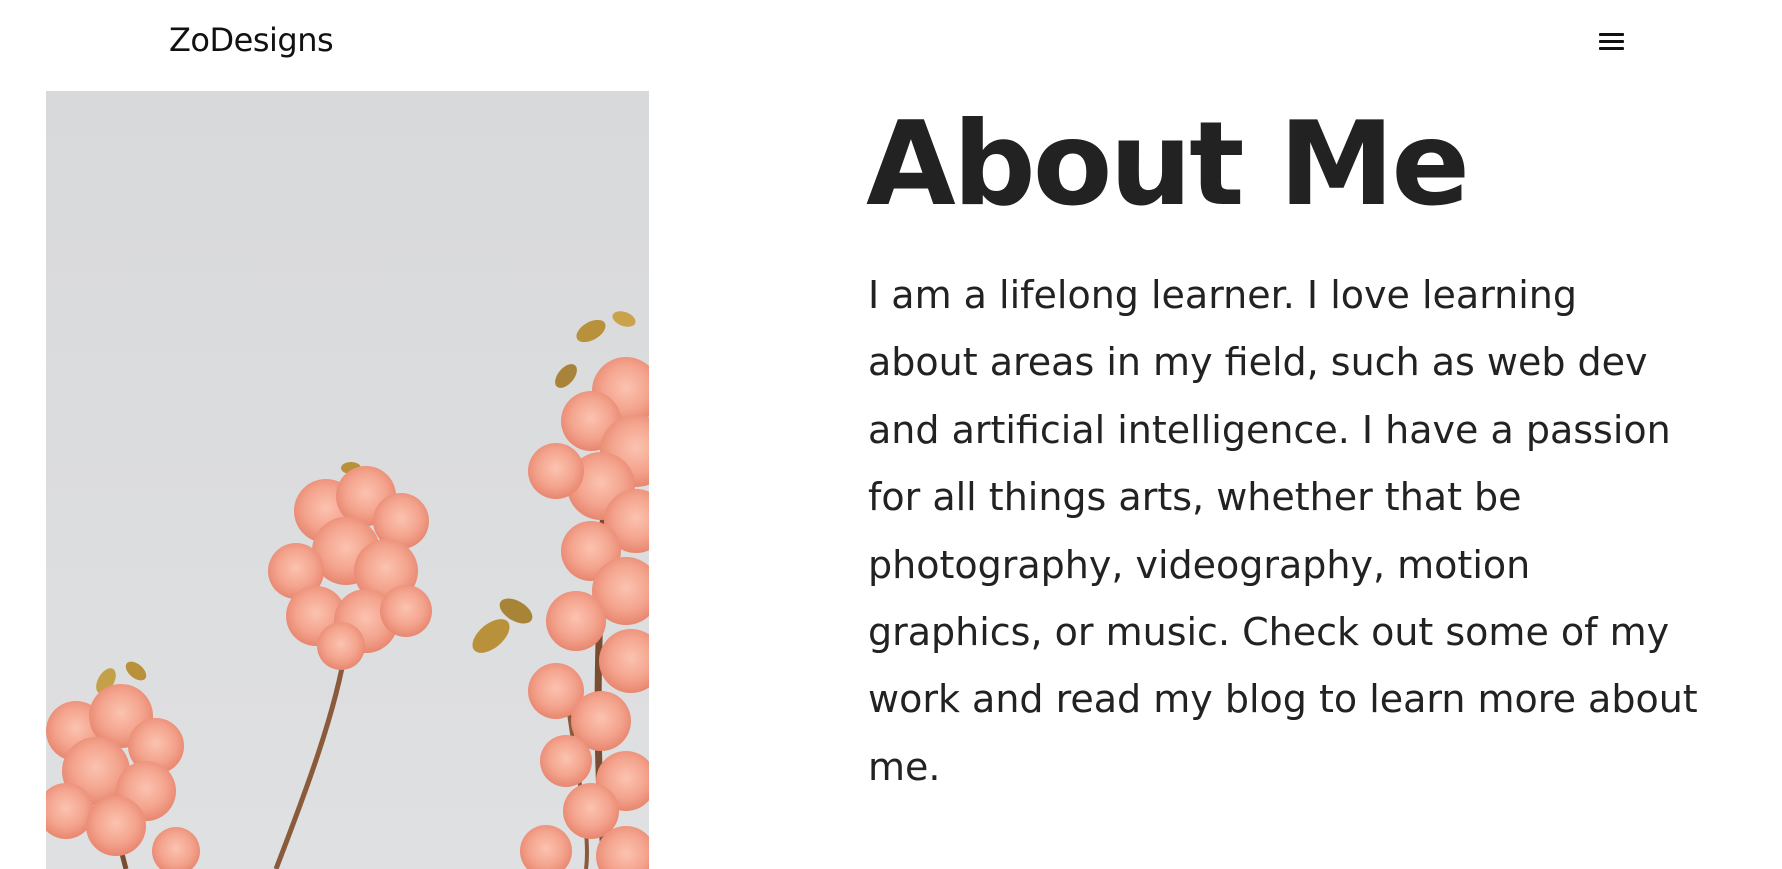 This screenshot has height=869, width=1782. What do you see at coordinates (251, 40) in the screenshot?
I see `site-logo: ZoDesigns` at bounding box center [251, 40].